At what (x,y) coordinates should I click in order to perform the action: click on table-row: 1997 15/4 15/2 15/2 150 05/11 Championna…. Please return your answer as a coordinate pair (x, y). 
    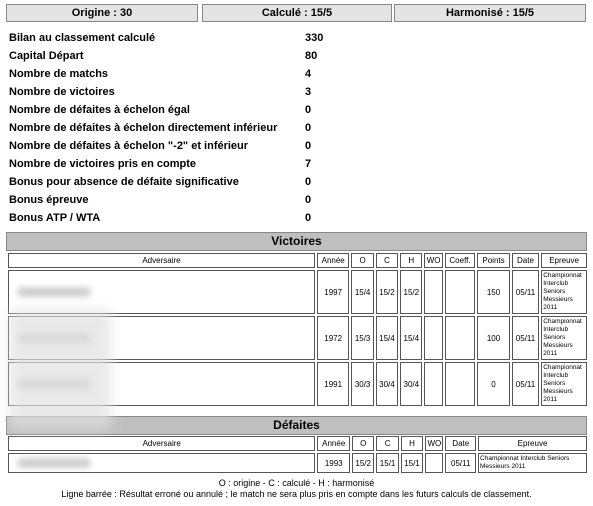
    Looking at the image, I should click on (297, 292).